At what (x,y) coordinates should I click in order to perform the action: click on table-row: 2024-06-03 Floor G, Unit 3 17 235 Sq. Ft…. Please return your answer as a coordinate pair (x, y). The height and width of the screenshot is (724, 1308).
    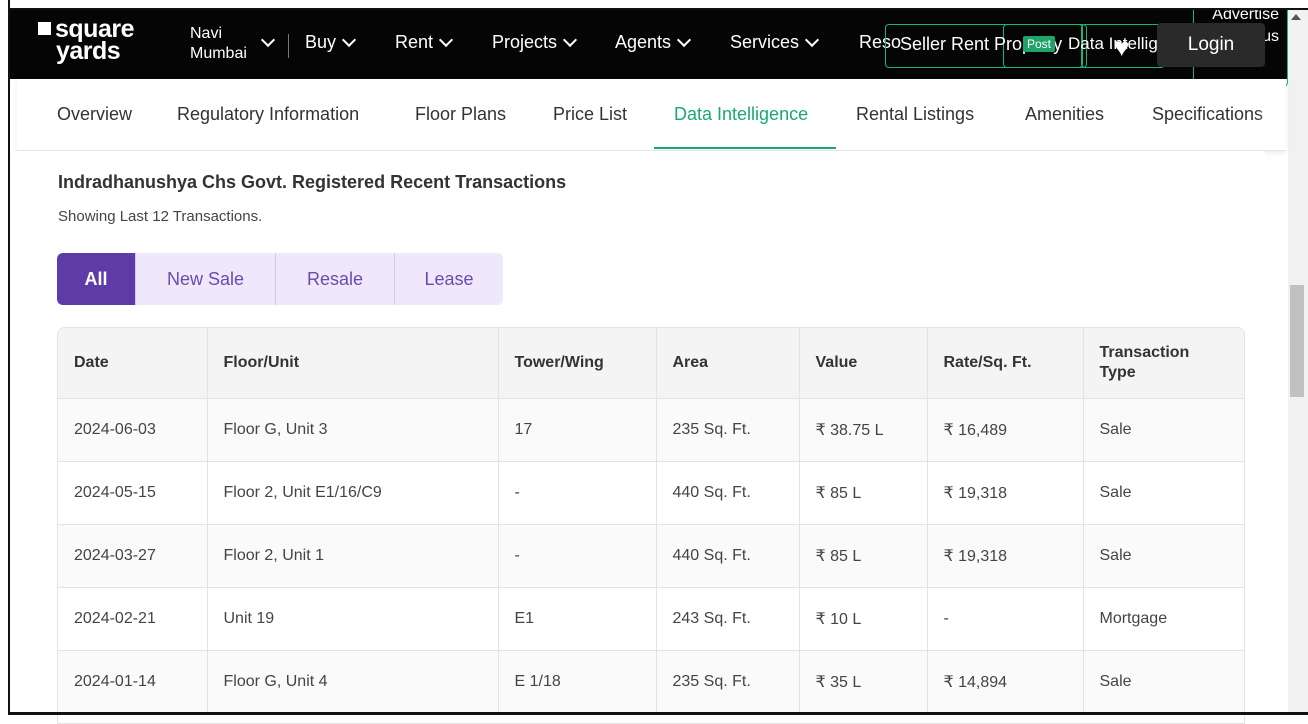
    Looking at the image, I should click on (651, 430).